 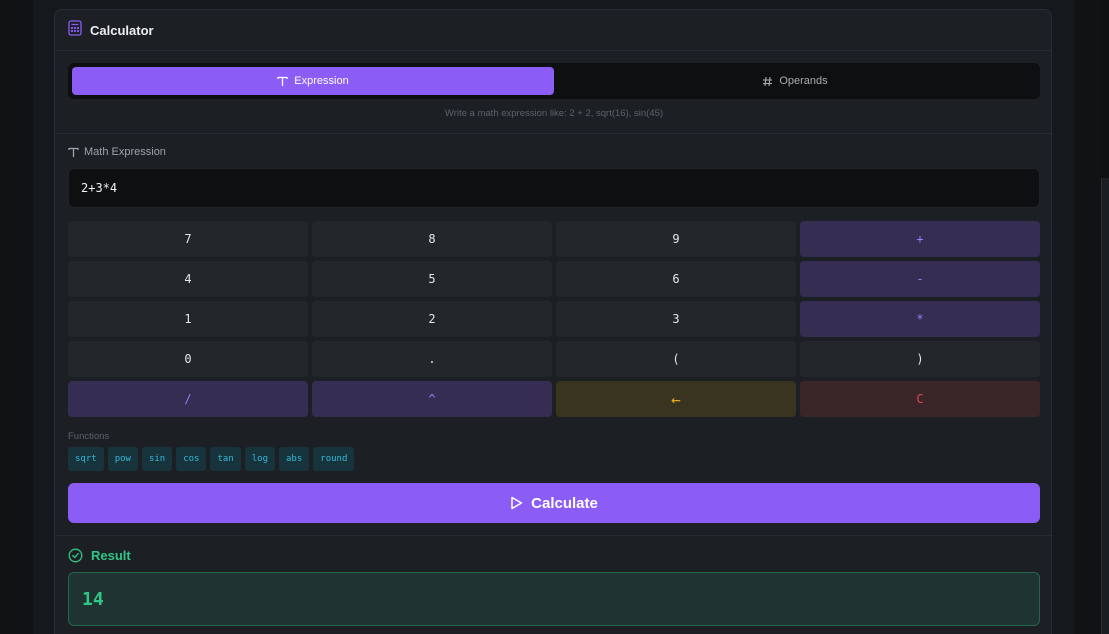 What do you see at coordinates (920, 279) in the screenshot?
I see `key-minus: -` at bounding box center [920, 279].